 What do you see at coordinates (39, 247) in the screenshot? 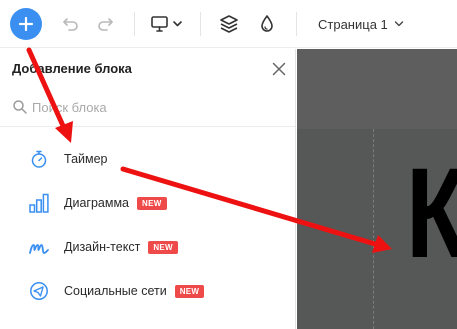
I see `design-text-icon` at bounding box center [39, 247].